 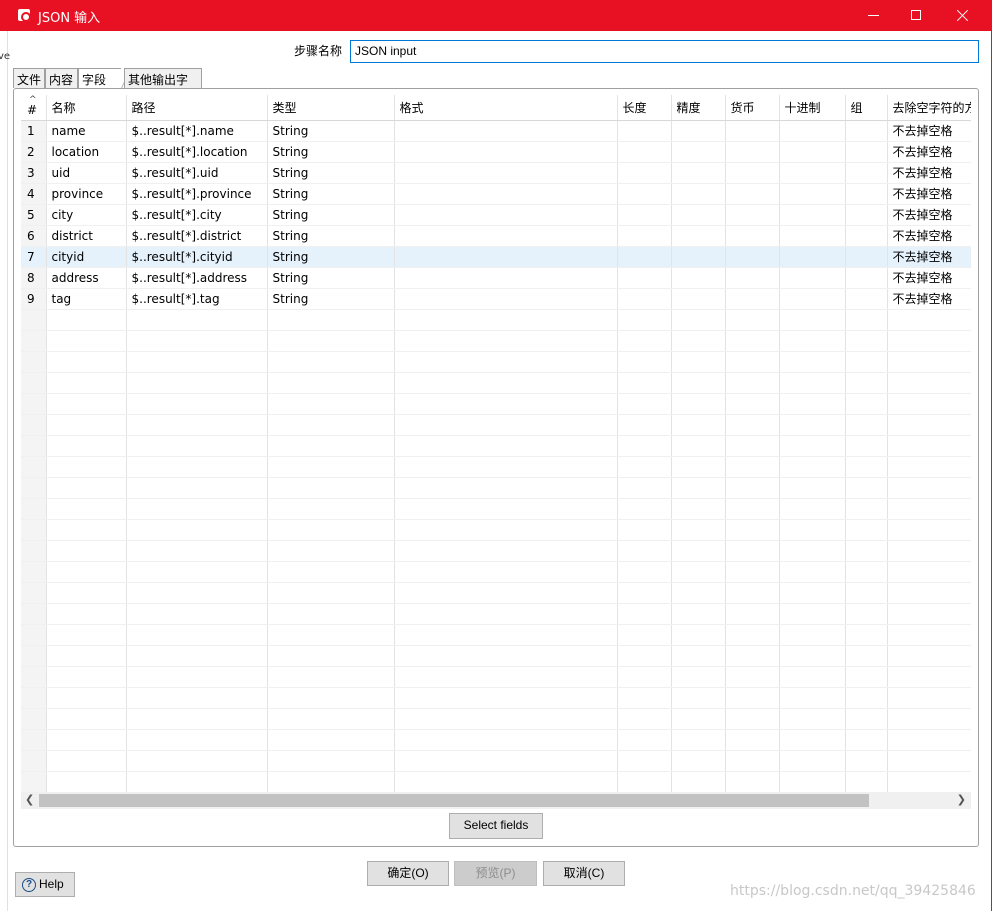 I want to click on field-format, so click(x=506, y=299).